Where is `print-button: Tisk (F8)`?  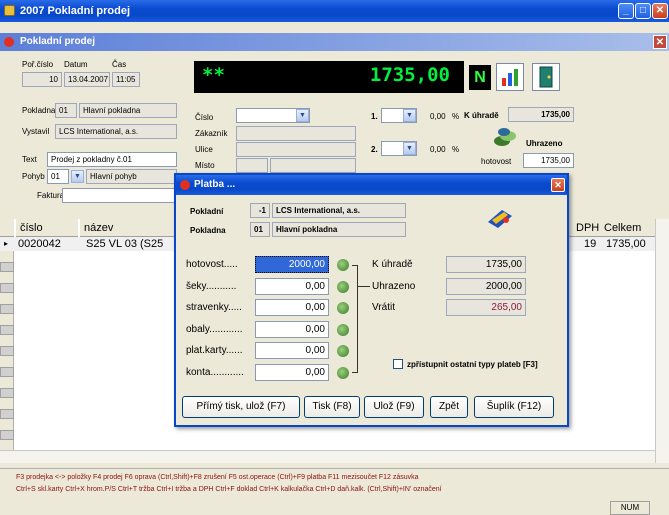
print-button: Tisk (F8) is located at coordinates (332, 407).